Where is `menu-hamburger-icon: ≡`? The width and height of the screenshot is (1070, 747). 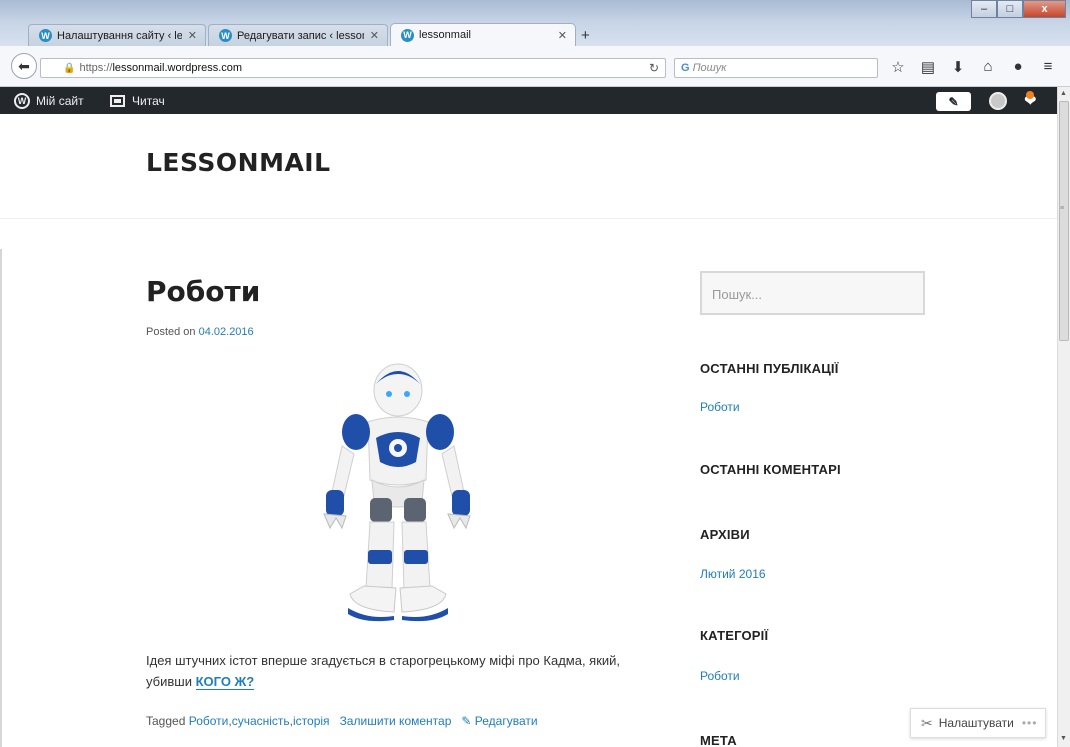
menu-hamburger-icon: ≡ is located at coordinates (1048, 67).